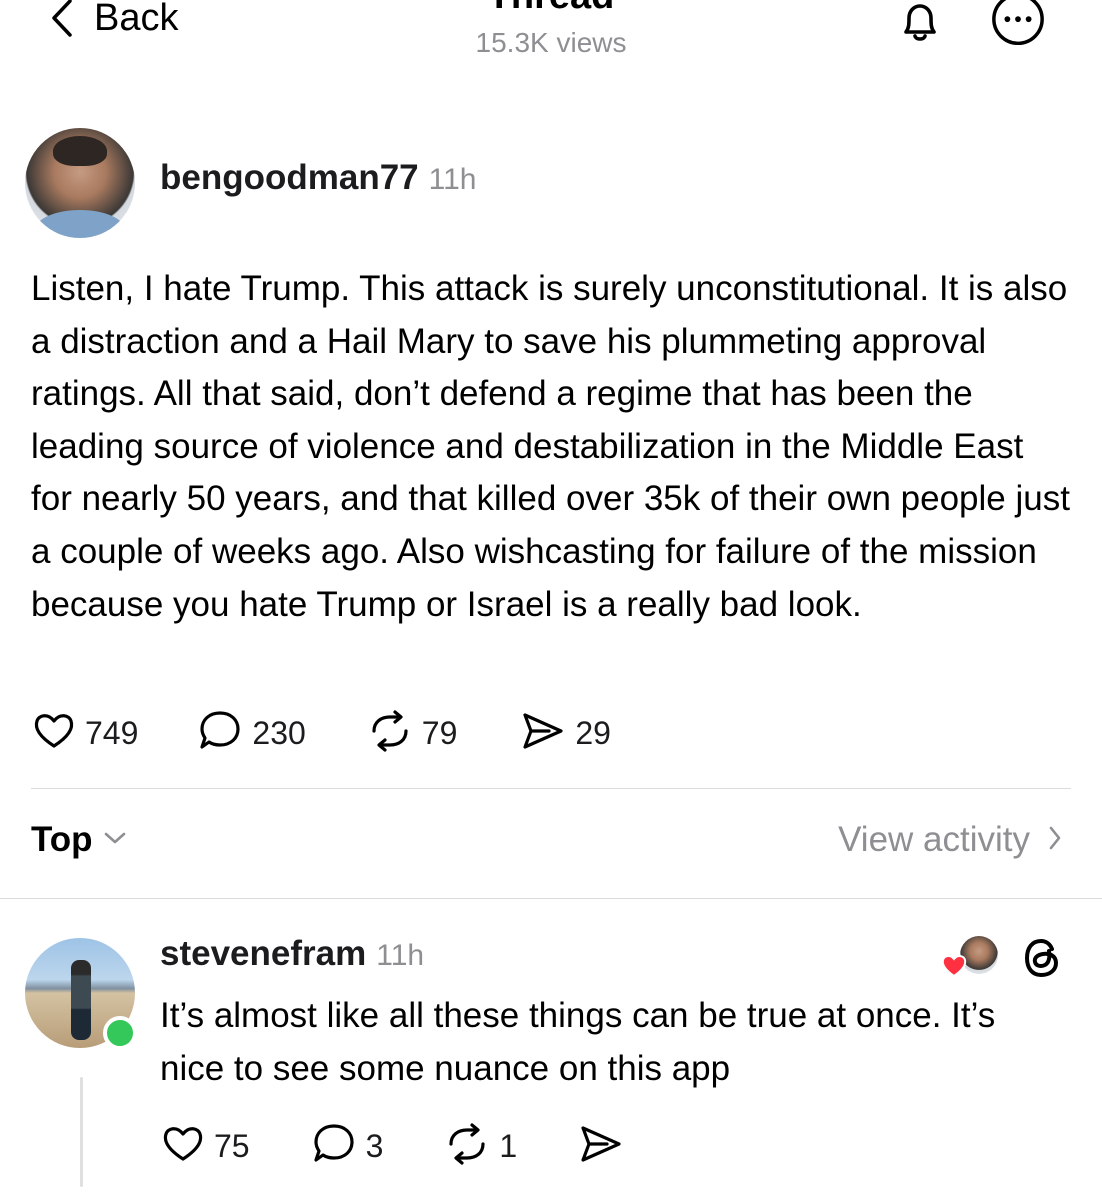 This screenshot has height=1200, width=1102. What do you see at coordinates (81, 1000) in the screenshot?
I see `avatar-figure` at bounding box center [81, 1000].